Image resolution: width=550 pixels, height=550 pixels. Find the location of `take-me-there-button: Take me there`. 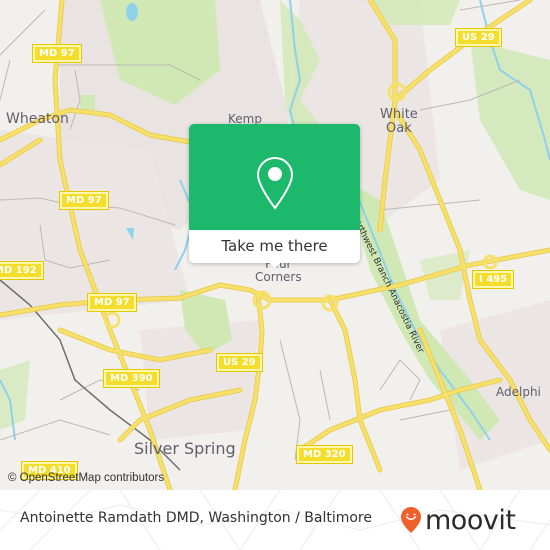

take-me-there-button: Take me there is located at coordinates (274, 246).